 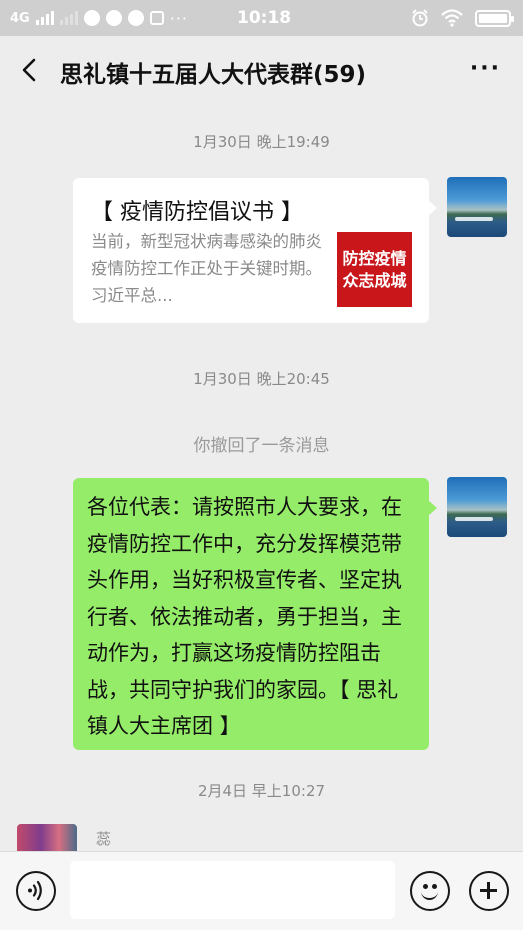 What do you see at coordinates (261, 379) in the screenshot?
I see `timestamp: 1月30日 晚上20:45` at bounding box center [261, 379].